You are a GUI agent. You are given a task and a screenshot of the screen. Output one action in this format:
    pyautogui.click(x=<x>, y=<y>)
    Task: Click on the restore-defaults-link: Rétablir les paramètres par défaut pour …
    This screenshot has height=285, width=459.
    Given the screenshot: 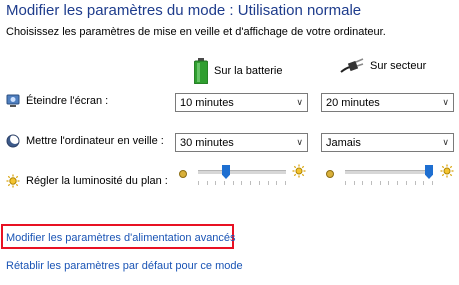 What is the action you would take?
    pyautogui.click(x=124, y=266)
    